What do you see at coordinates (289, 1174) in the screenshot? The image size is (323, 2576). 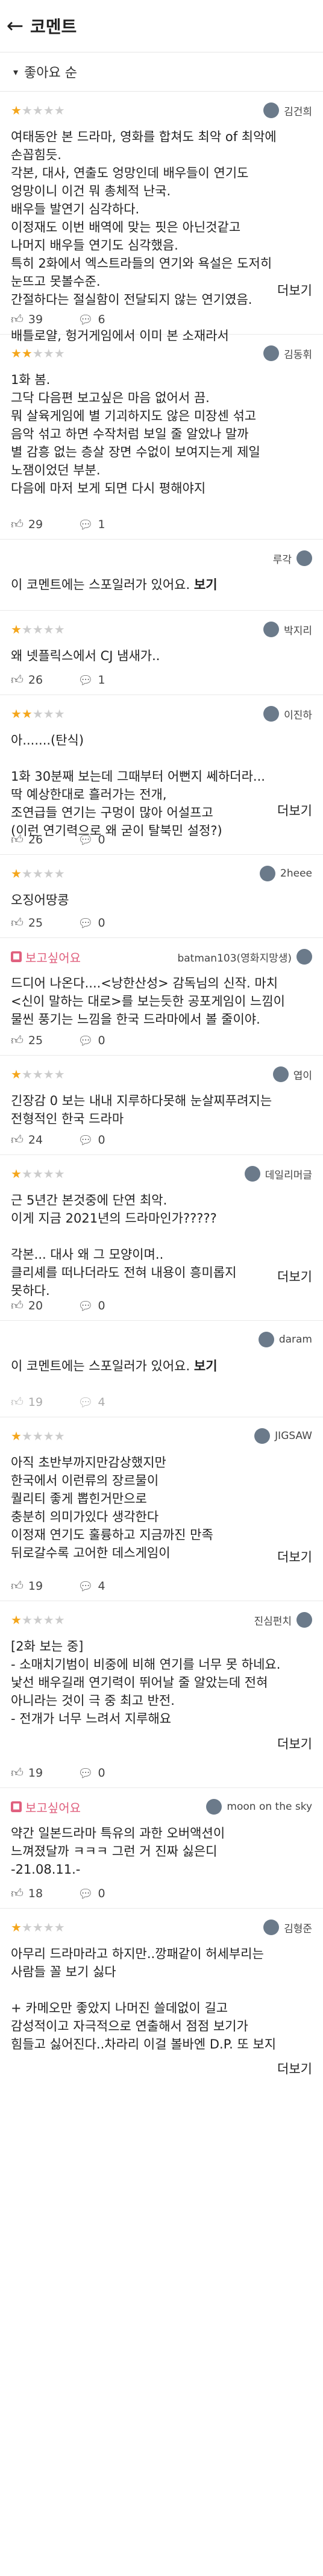 I see `username: 데일리머글` at bounding box center [289, 1174].